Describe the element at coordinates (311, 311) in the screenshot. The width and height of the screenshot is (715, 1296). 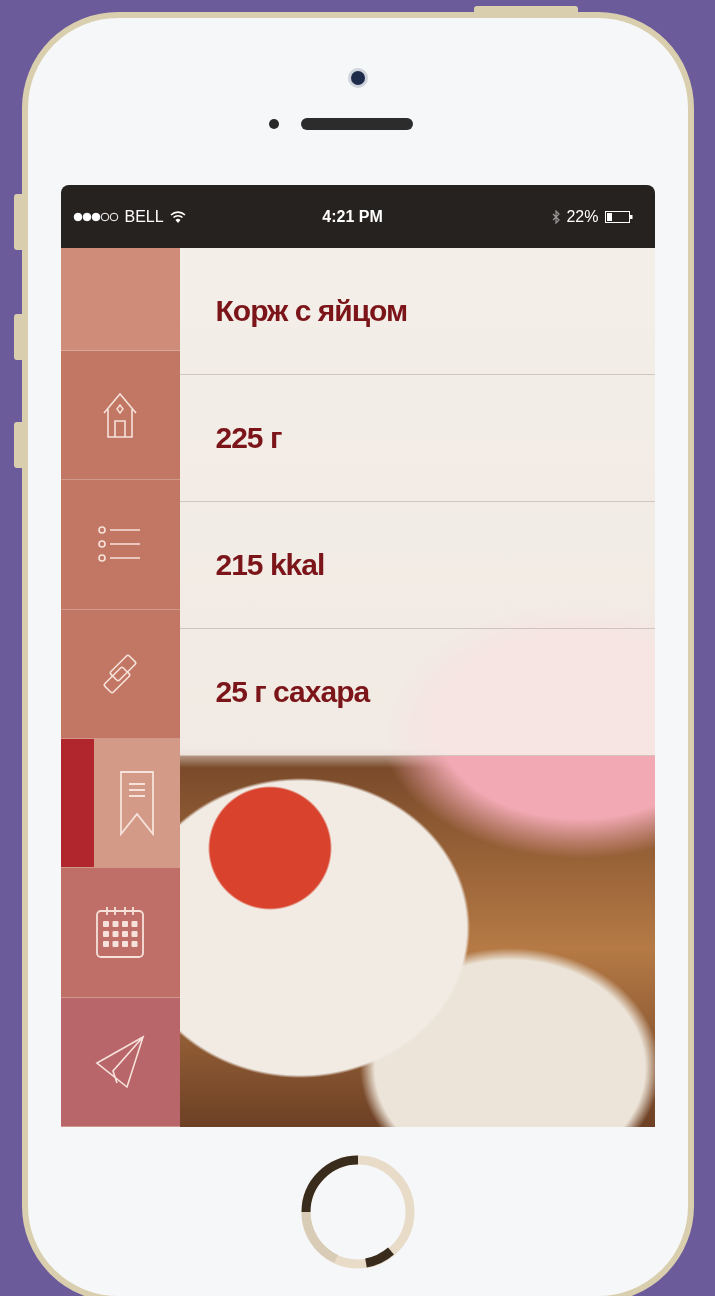
I see `detail-text: Корж с яйцом` at that location.